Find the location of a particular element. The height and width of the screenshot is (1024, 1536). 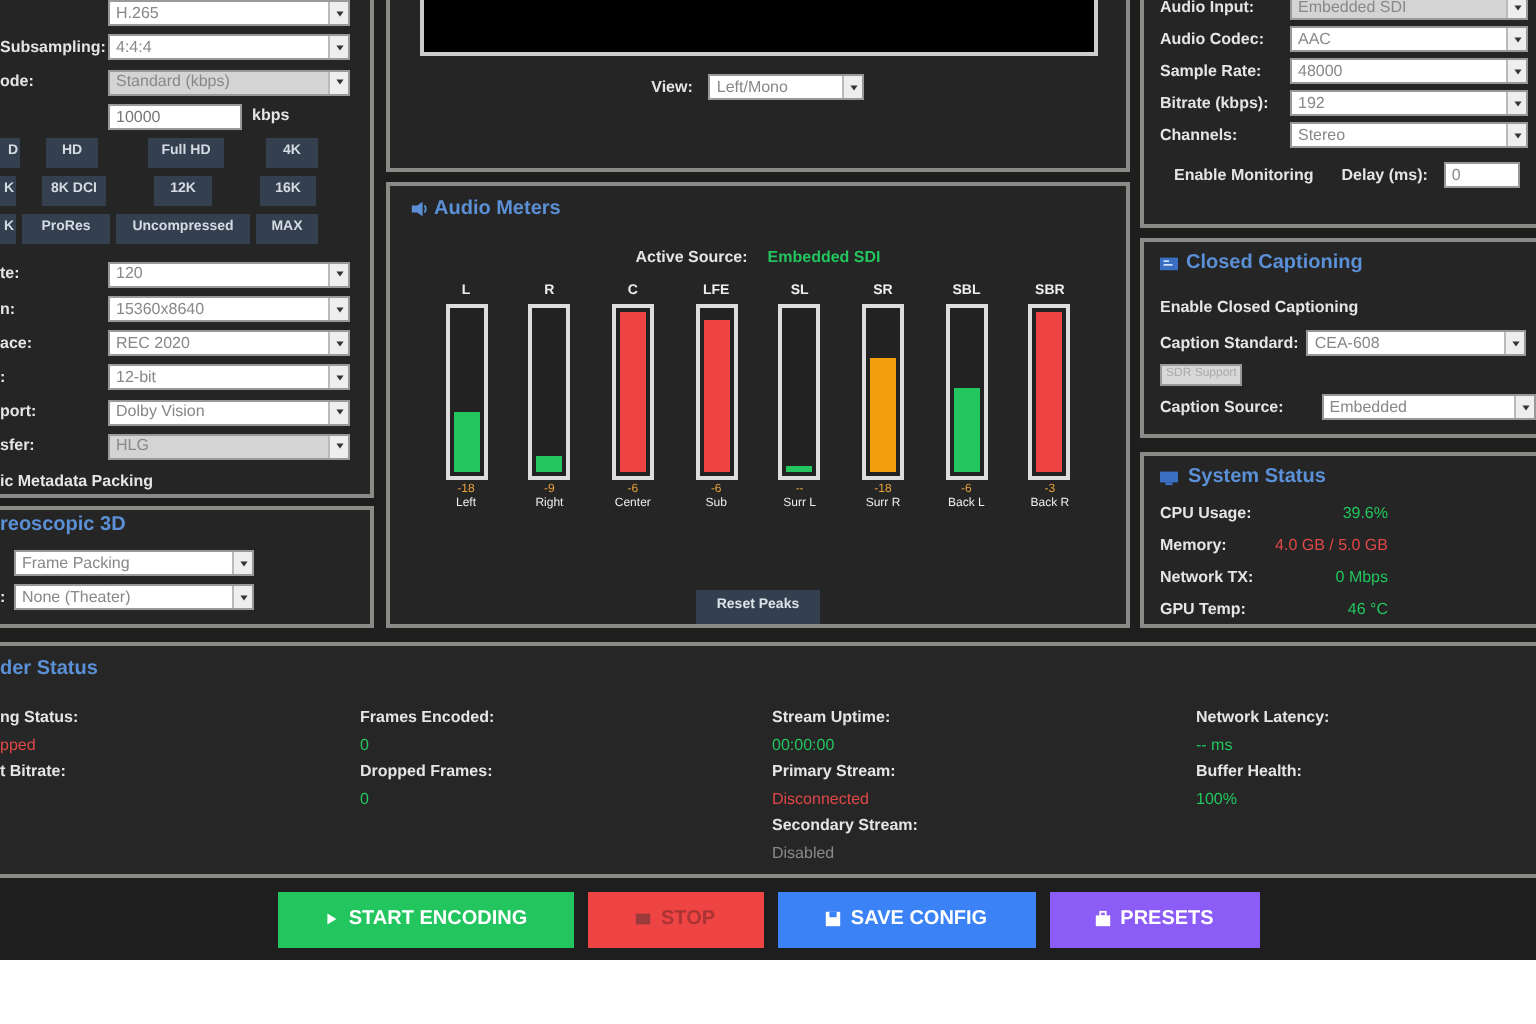

status-value: -- ms is located at coordinates (1215, 746).